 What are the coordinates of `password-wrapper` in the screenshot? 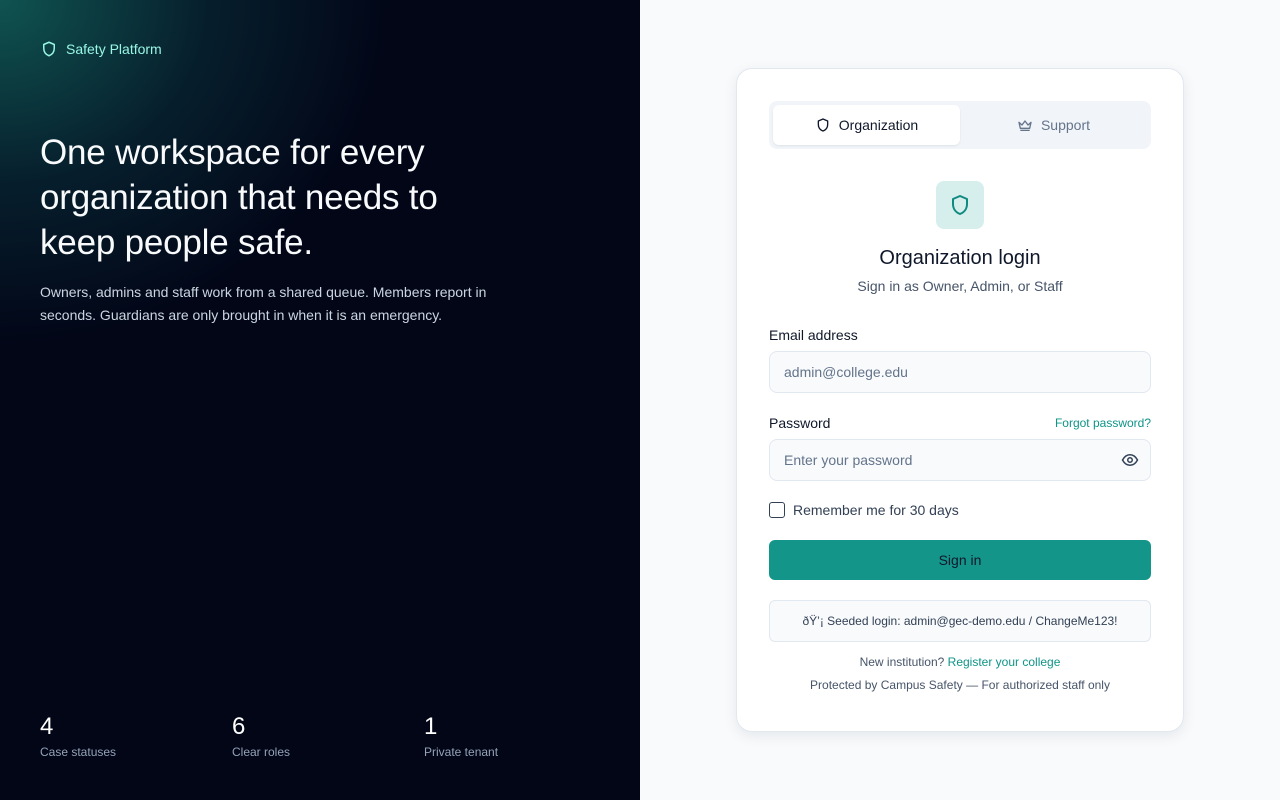 It's located at (960, 456).